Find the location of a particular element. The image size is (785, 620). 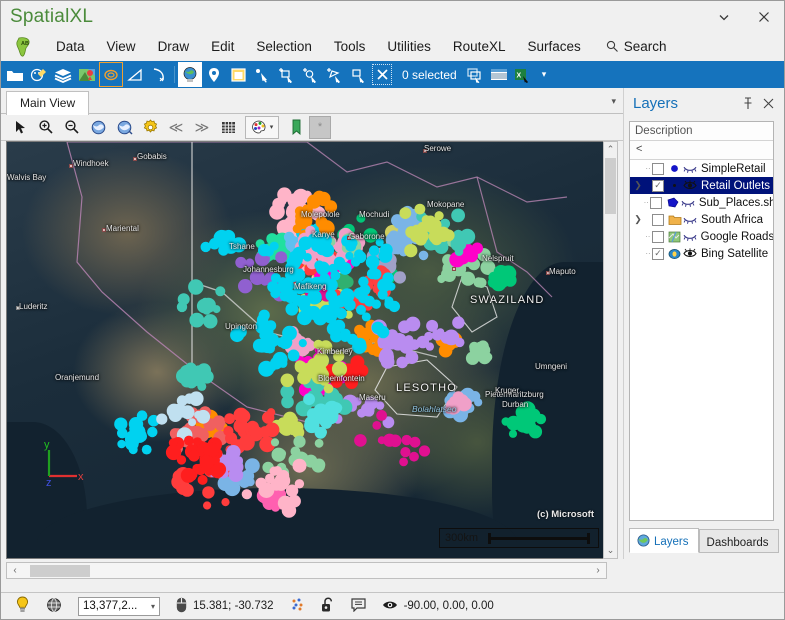

network-icon is located at coordinates (159, 74).